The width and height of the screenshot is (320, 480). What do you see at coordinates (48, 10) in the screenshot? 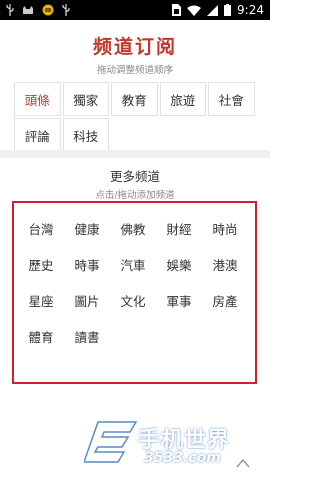
I see `battery-app-icon` at bounding box center [48, 10].